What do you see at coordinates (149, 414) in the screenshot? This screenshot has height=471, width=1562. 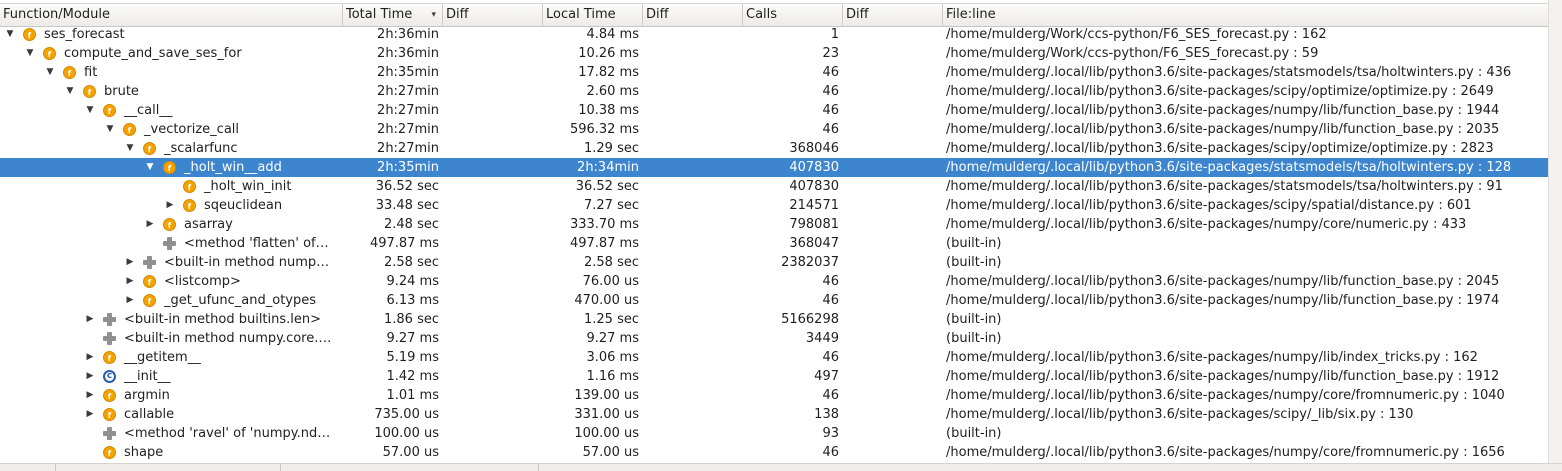 I see `function-name-label: callable` at bounding box center [149, 414].